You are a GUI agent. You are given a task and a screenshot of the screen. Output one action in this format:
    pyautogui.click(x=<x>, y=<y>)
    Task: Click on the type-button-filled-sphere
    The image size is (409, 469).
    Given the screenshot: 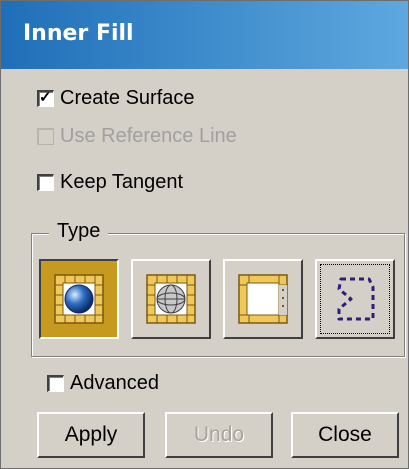 What is the action you would take?
    pyautogui.click(x=79, y=299)
    